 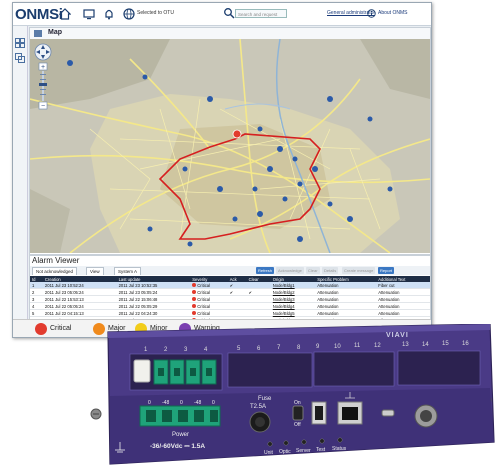 I want to click on slot-number: 15, so click(x=445, y=344).